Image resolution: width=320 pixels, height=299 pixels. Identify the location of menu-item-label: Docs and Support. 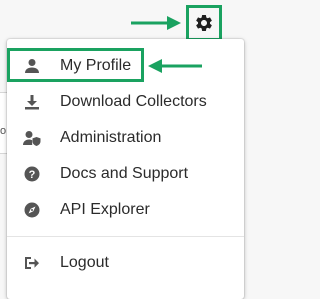
(124, 173).